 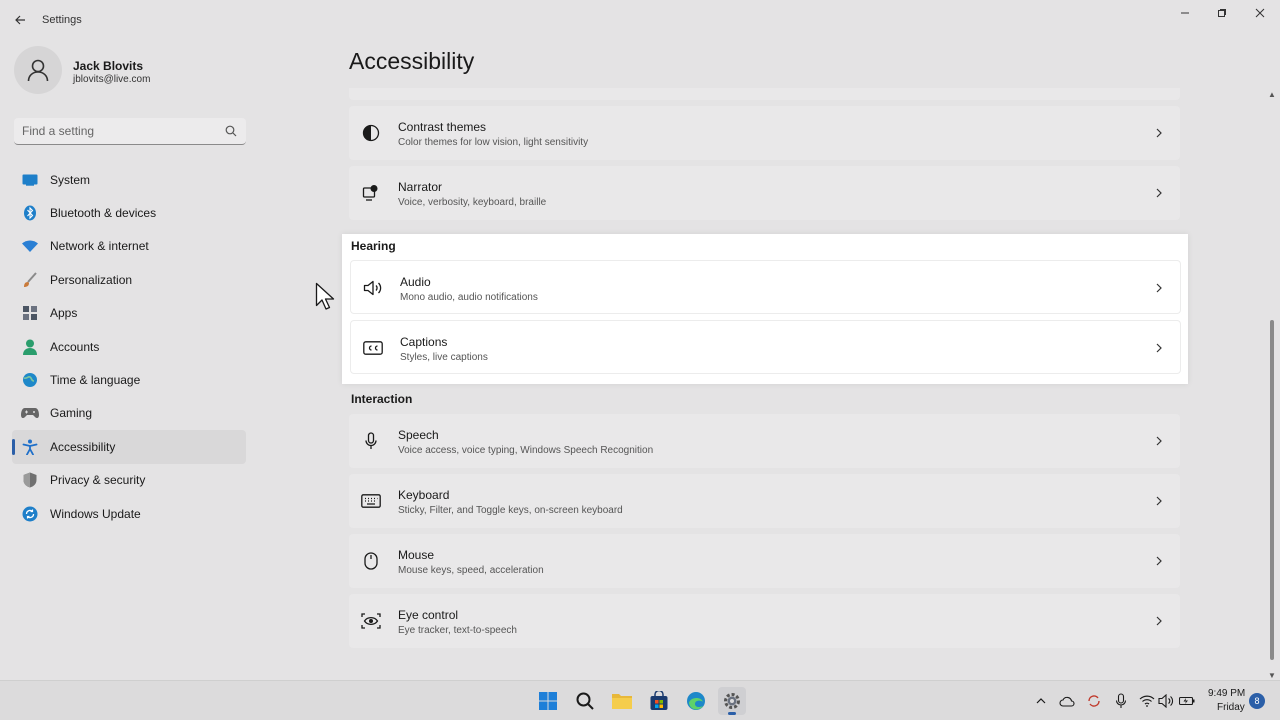 What do you see at coordinates (371, 193) in the screenshot?
I see `narrator-icon` at bounding box center [371, 193].